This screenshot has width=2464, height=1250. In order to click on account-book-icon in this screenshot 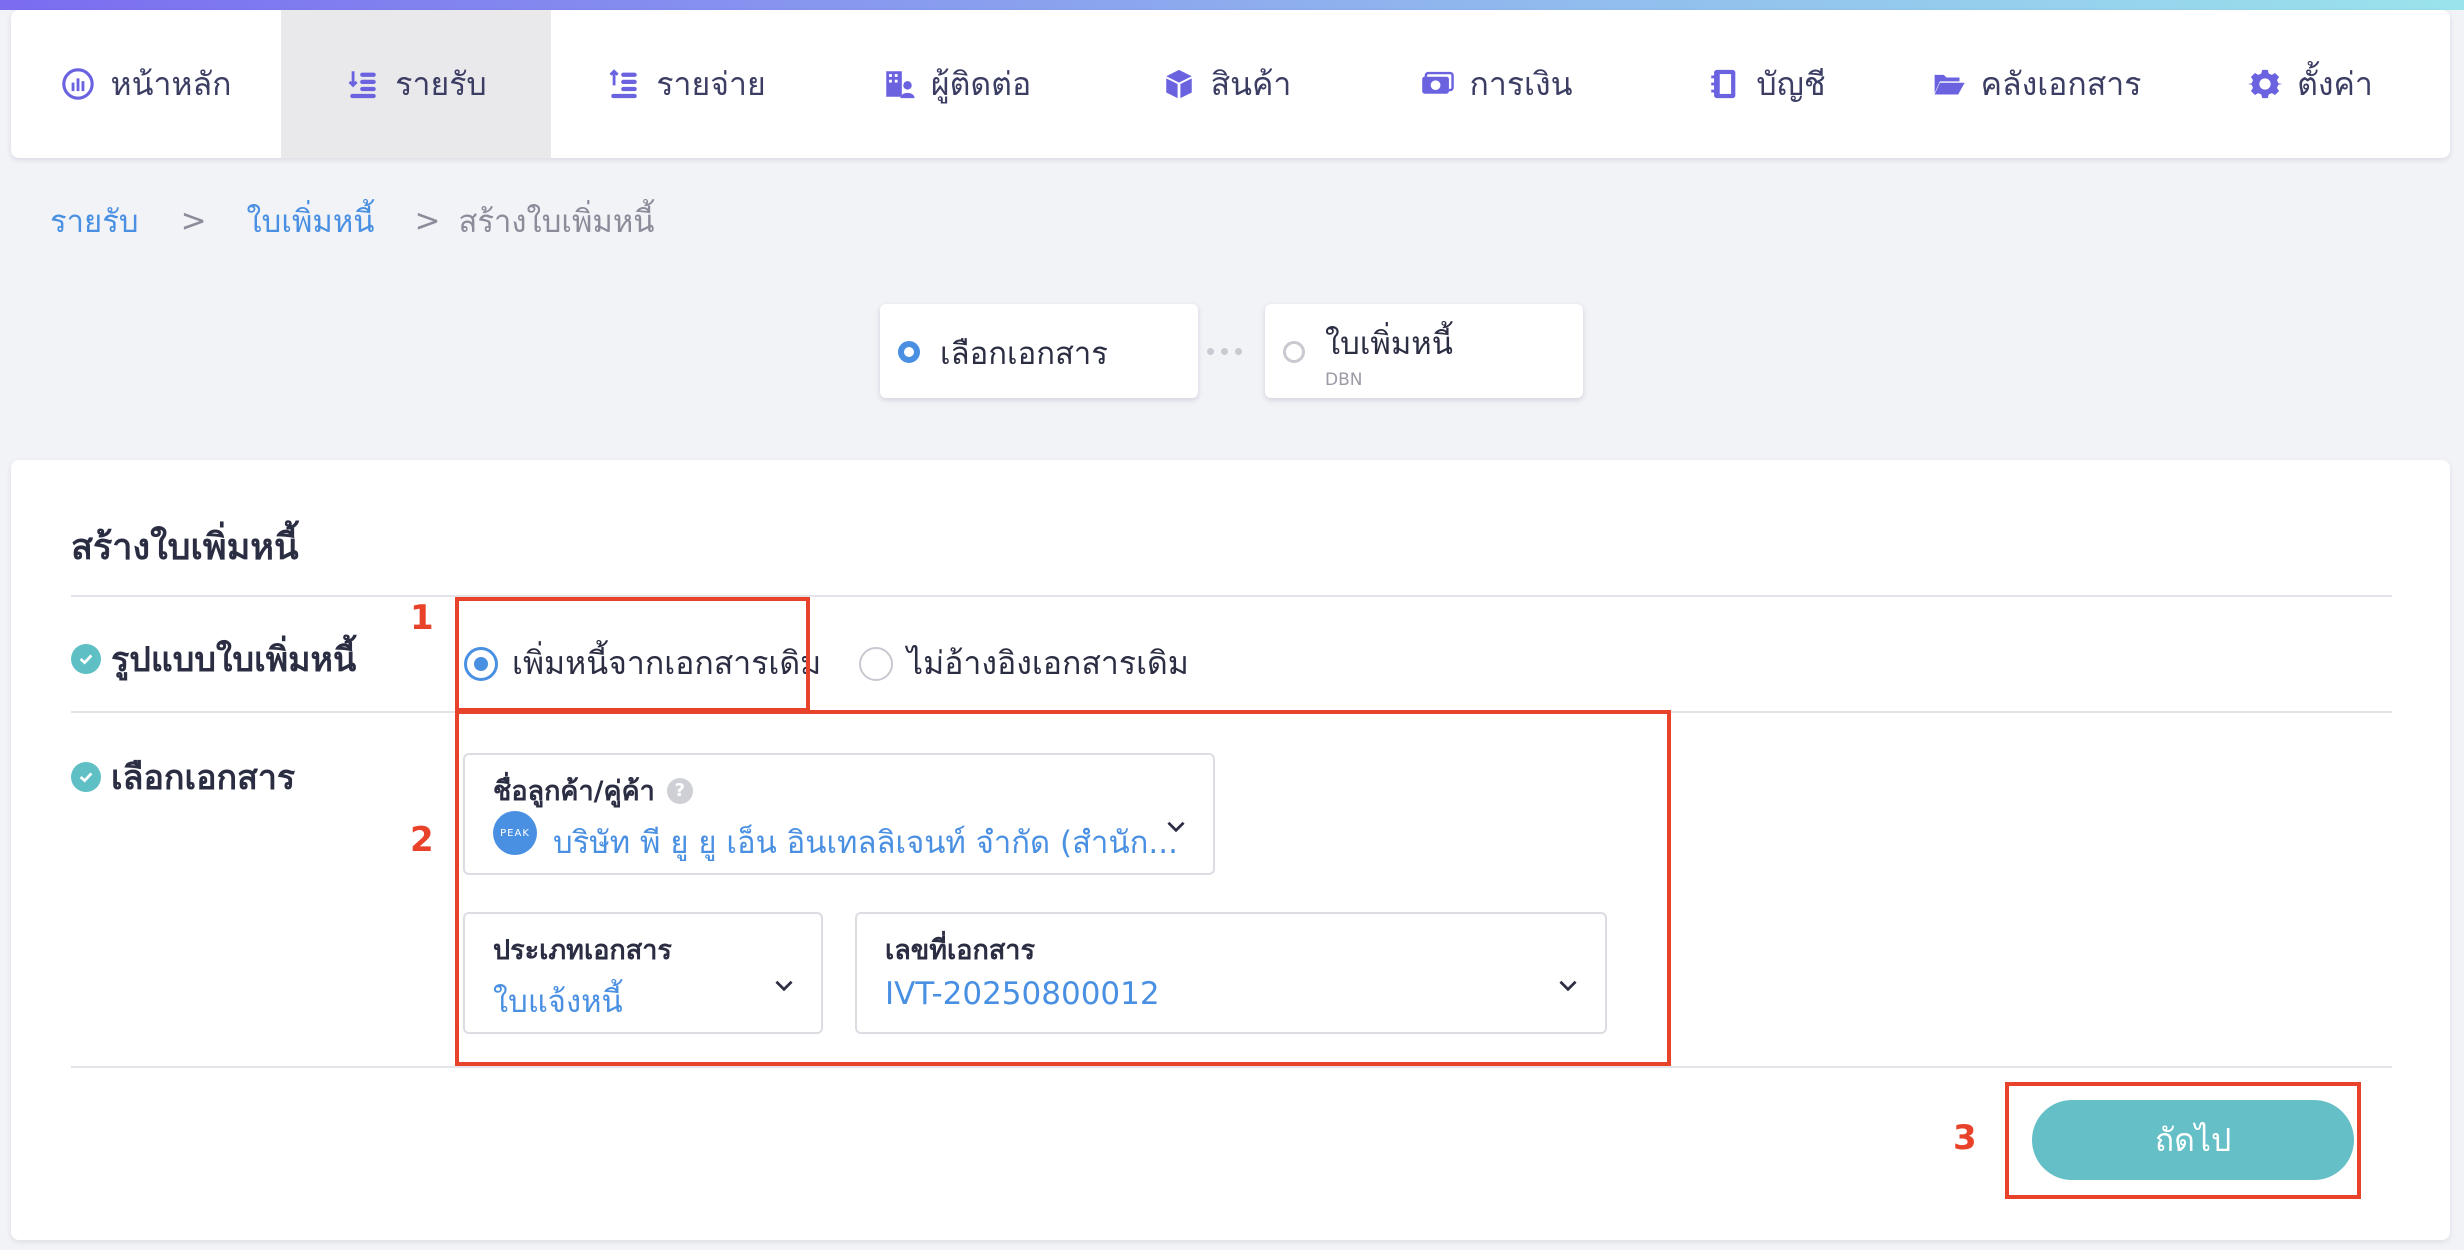, I will do `click(1724, 84)`.